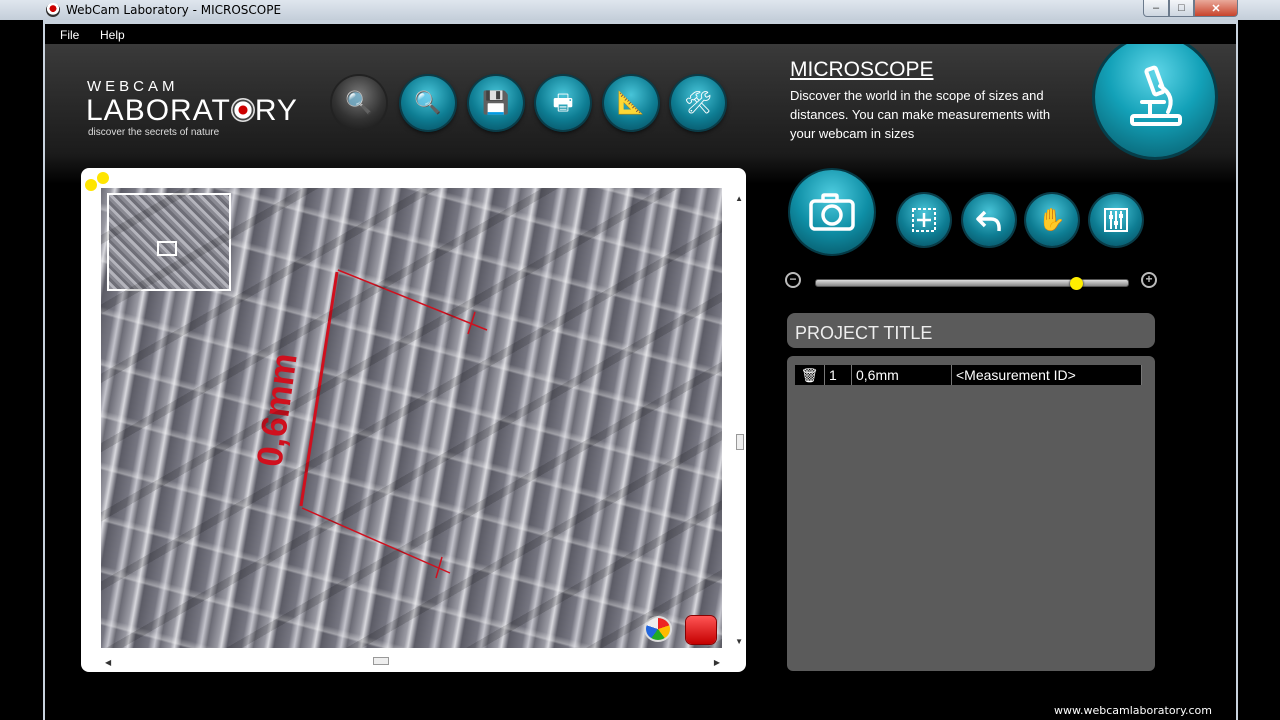  I want to click on microscope-mode-button, so click(1155, 100).